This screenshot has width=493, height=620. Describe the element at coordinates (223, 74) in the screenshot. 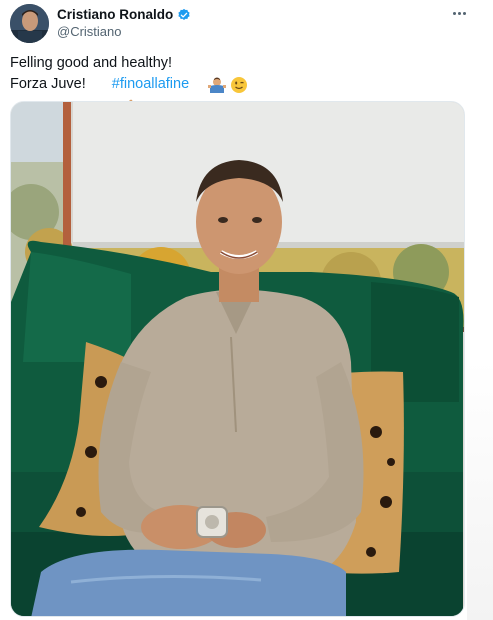

I see `winking-face-emoji-icon` at that location.